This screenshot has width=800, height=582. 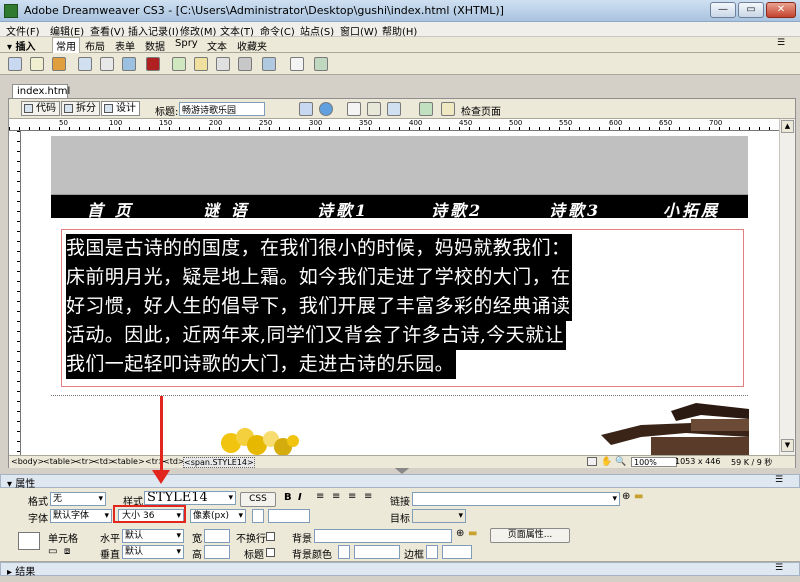 I want to click on validate-markup-icon, so click(x=426, y=109).